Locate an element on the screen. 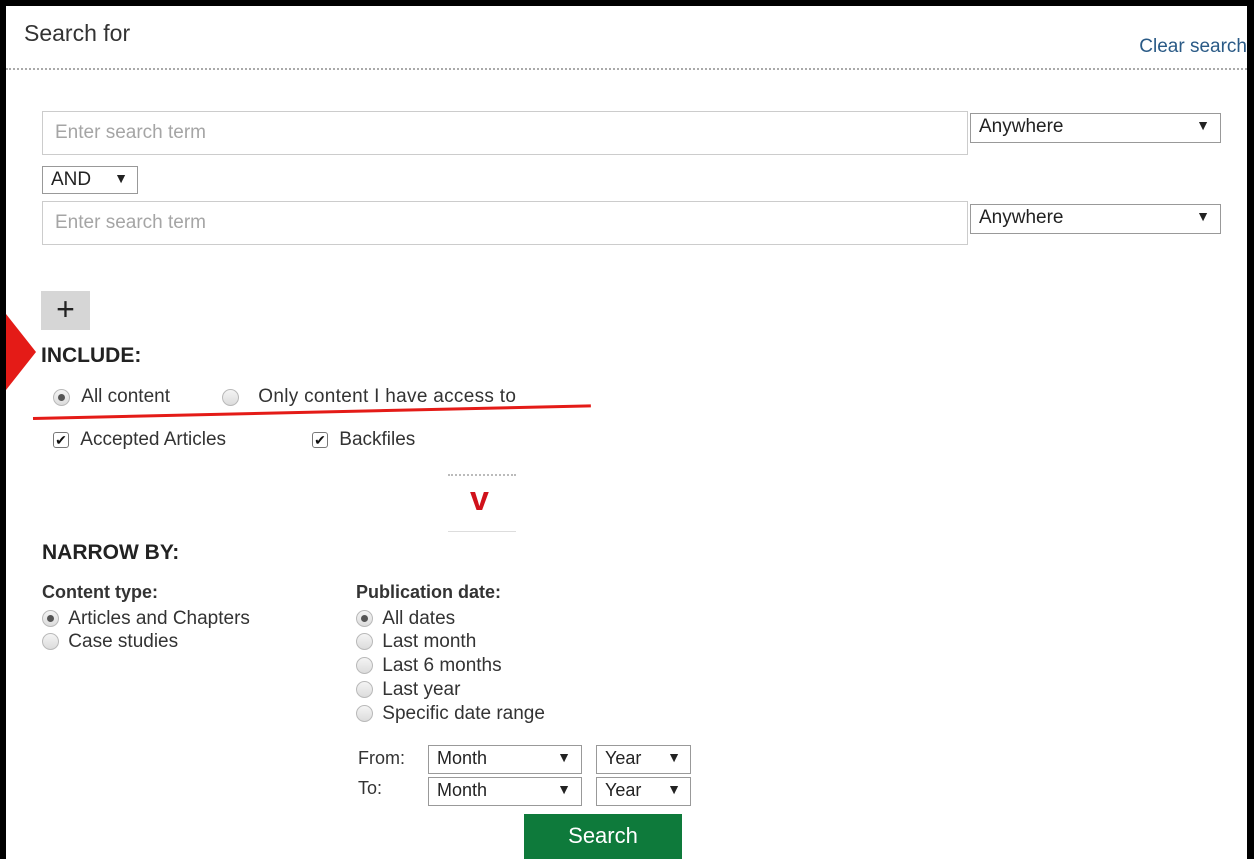 This screenshot has width=1254, height=859. accepted-articles-label: Accepted Articles is located at coordinates (153, 439).